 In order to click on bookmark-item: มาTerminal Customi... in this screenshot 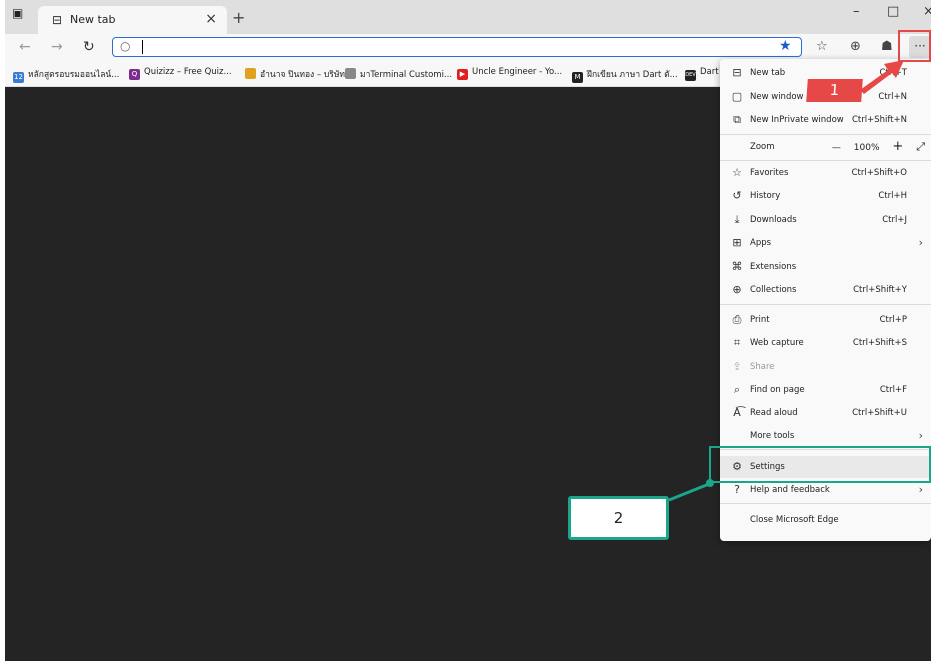, I will do `click(398, 74)`.